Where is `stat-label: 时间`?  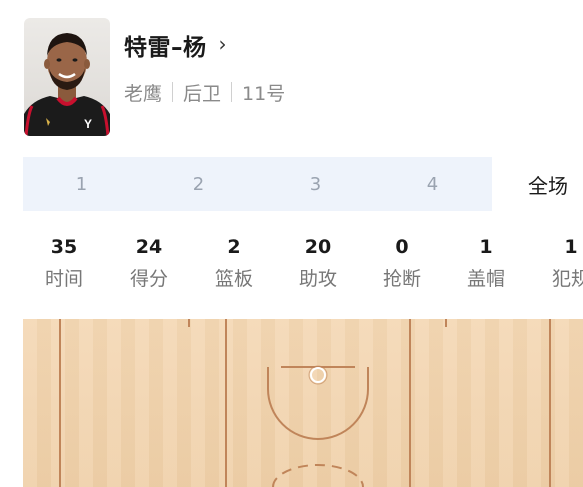
stat-label: 时间 is located at coordinates (63, 279).